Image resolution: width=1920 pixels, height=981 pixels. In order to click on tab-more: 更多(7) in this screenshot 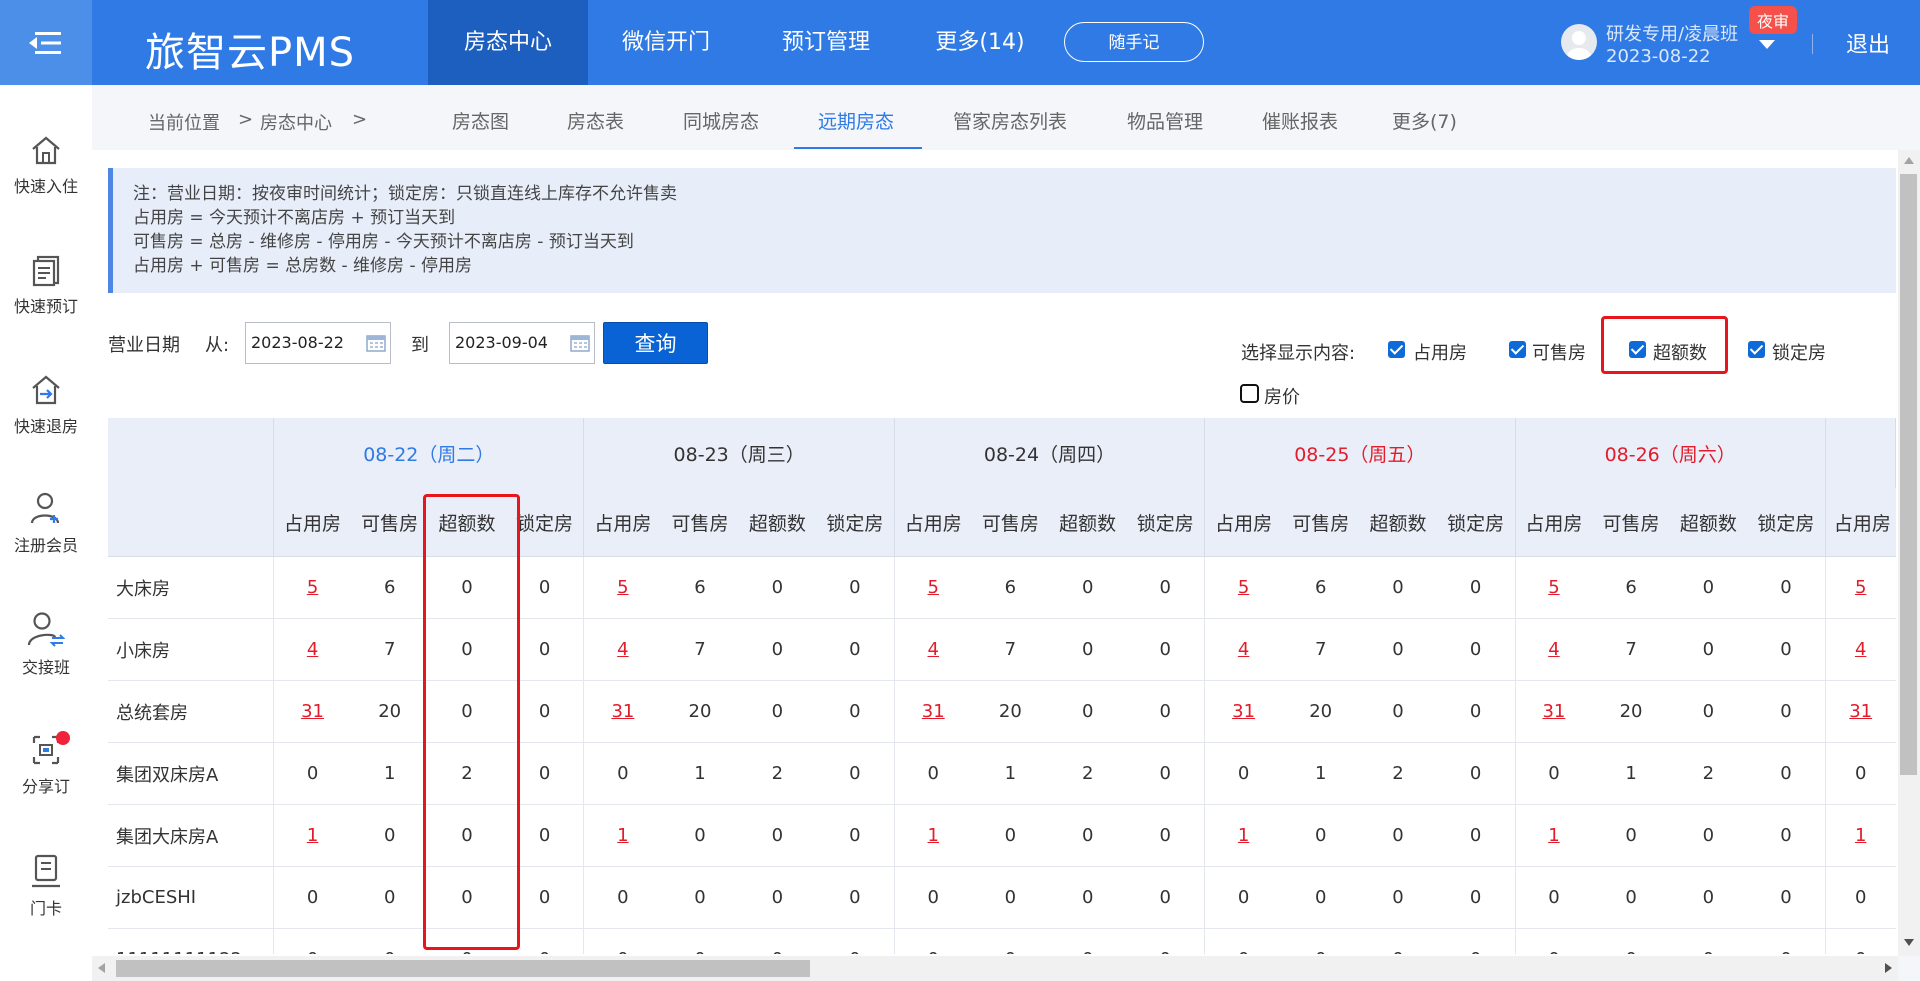, I will do `click(1424, 120)`.